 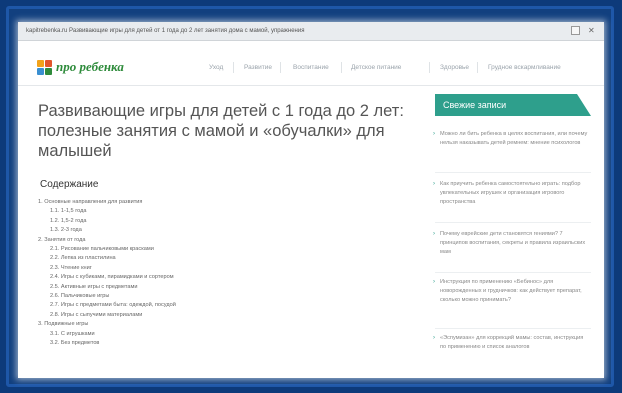 What do you see at coordinates (311, 67) in the screenshot?
I see `nav-item-vospitanie: Воспитание` at bounding box center [311, 67].